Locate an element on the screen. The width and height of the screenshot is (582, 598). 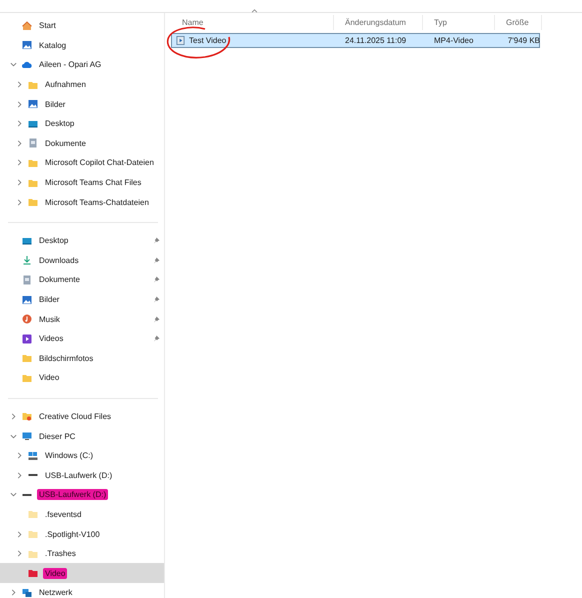
sidebar-item: Creative Cloud Files is located at coordinates (82, 416).